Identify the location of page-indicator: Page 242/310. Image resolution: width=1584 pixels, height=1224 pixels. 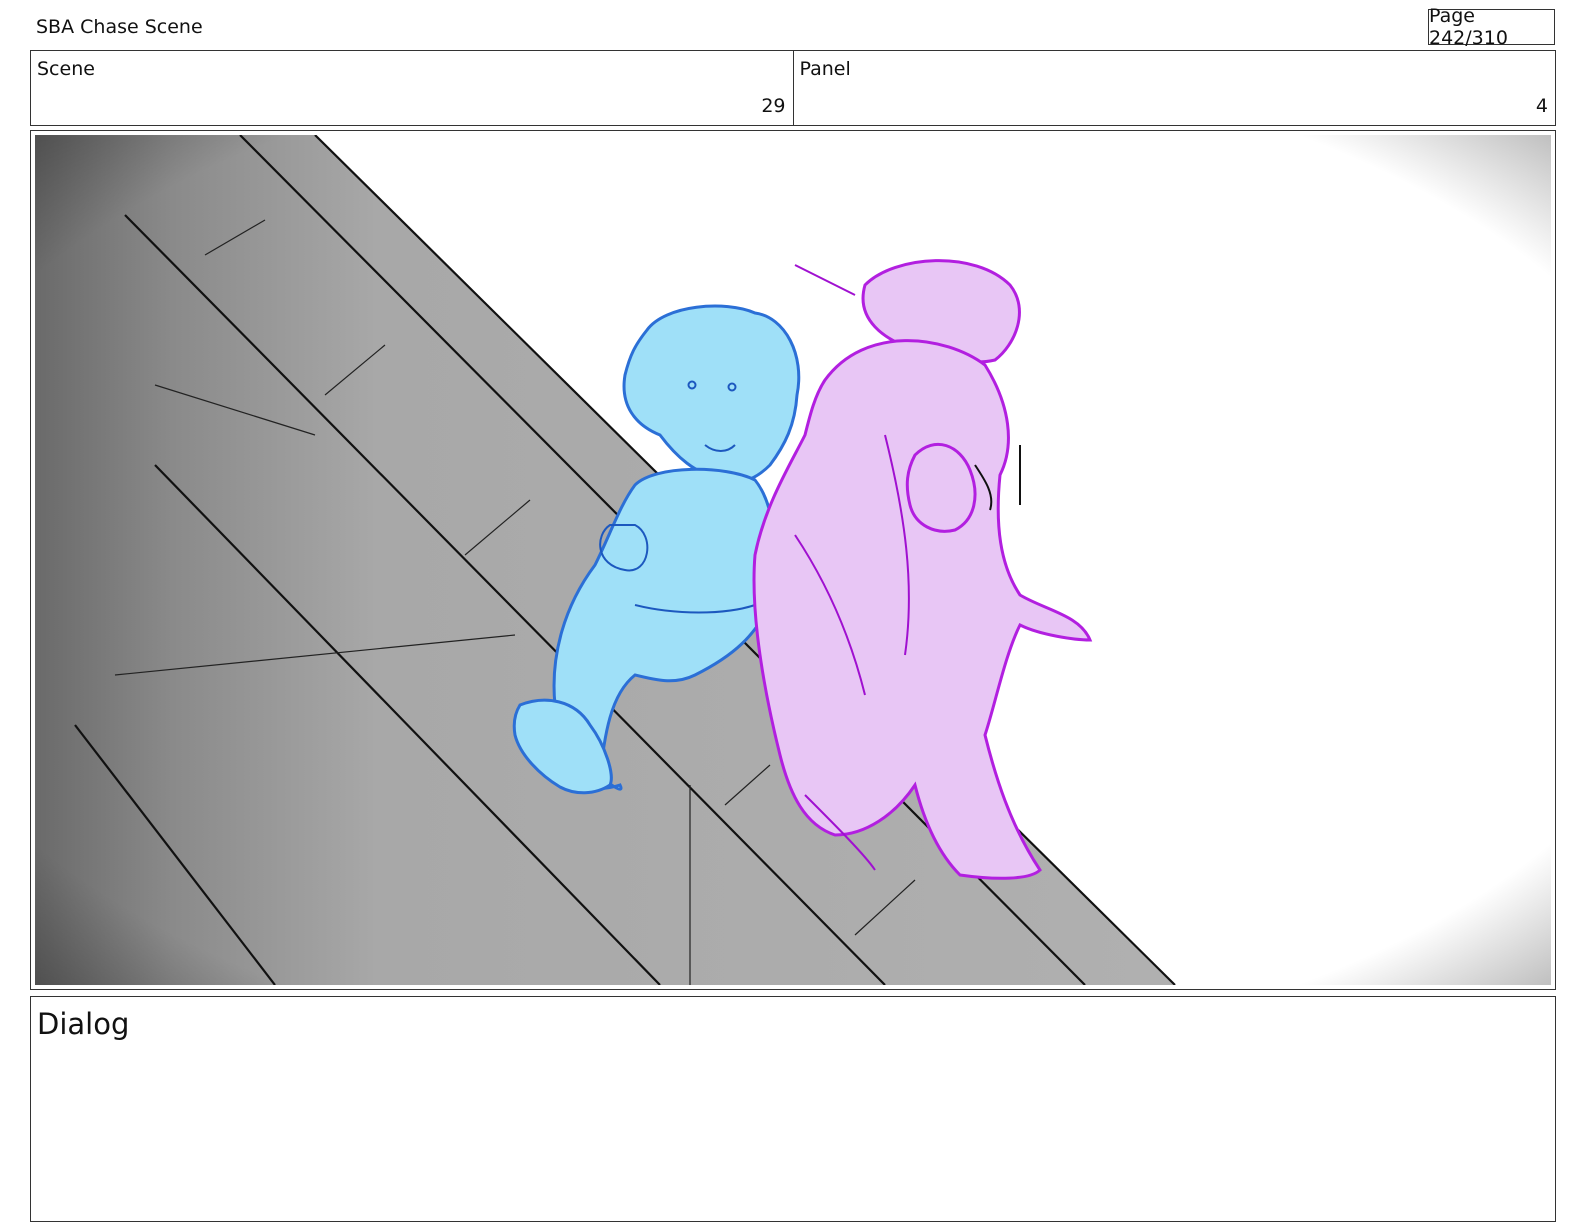
(1491, 27).